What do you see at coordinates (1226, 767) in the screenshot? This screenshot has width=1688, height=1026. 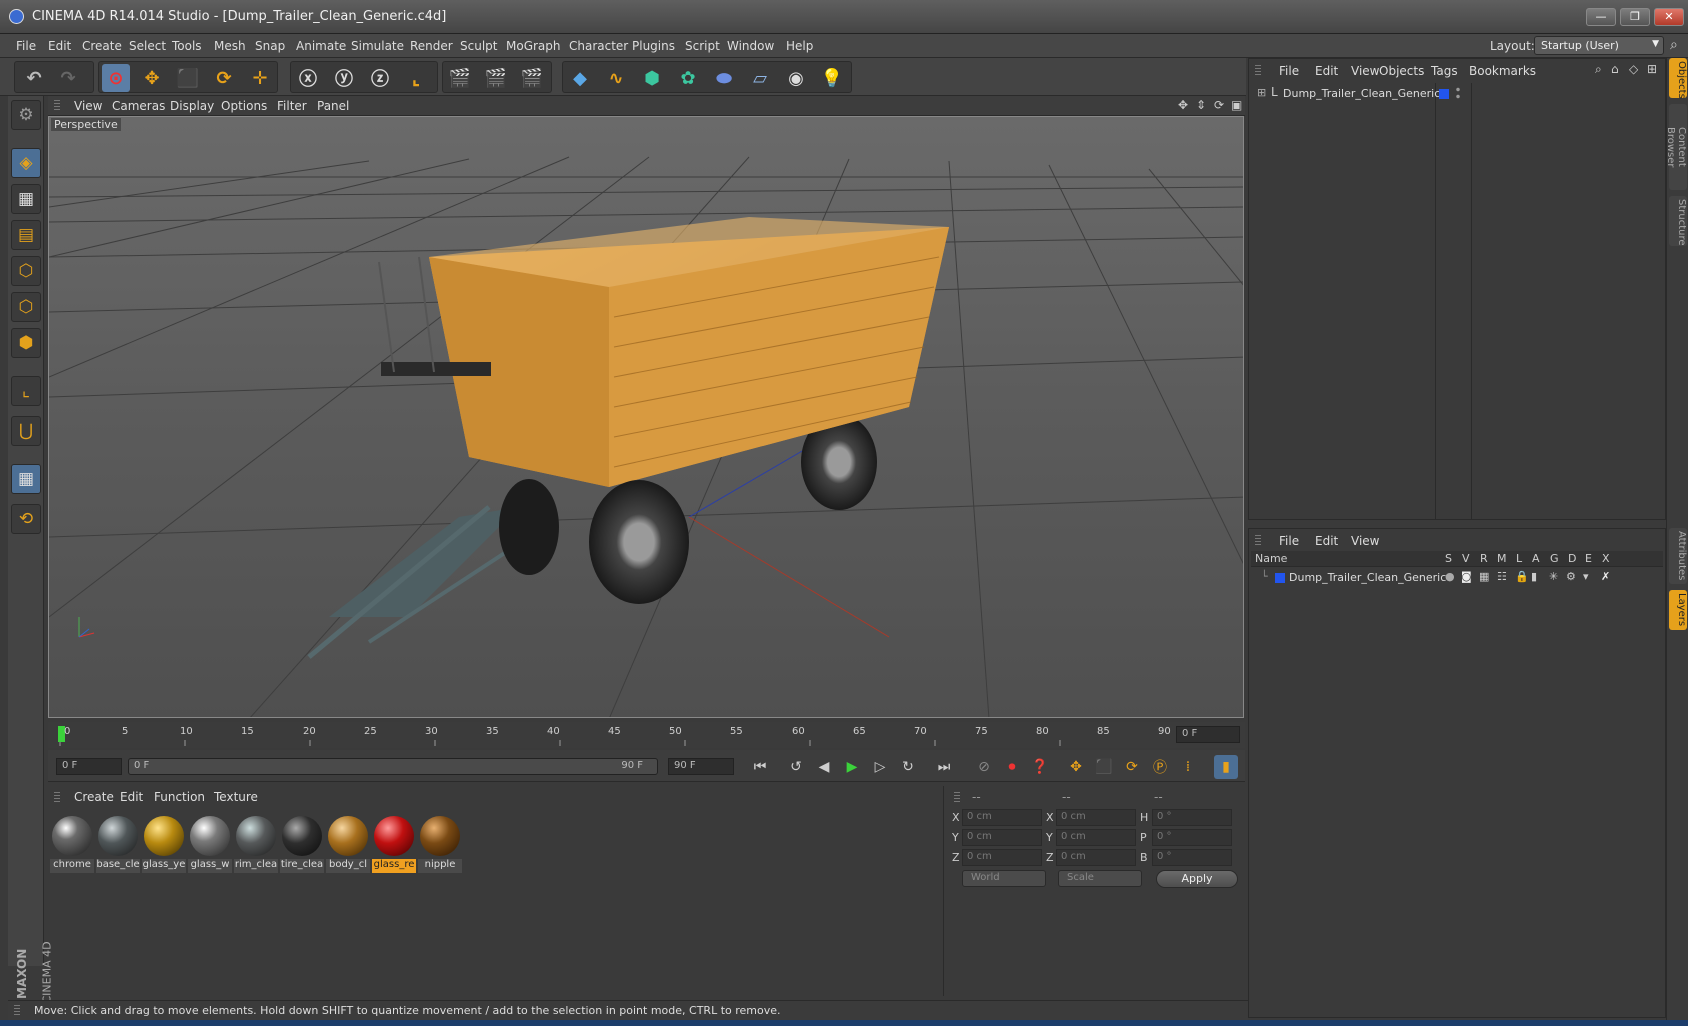 I see `timeline-scheme-icon: ▮` at bounding box center [1226, 767].